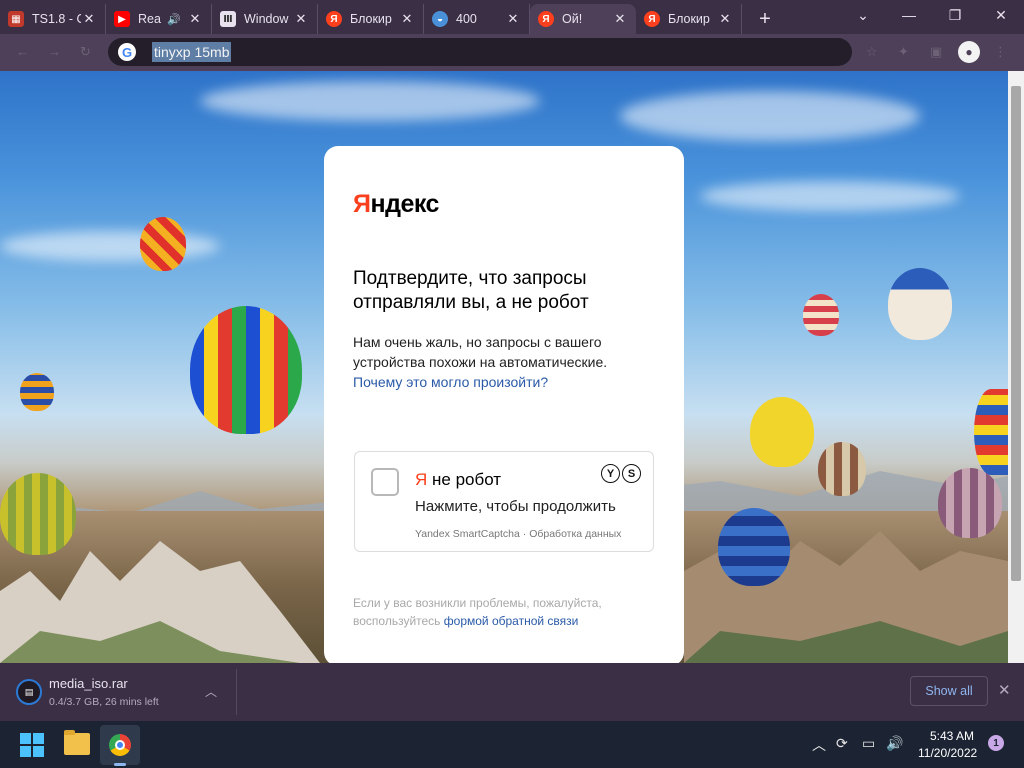 This screenshot has height=768, width=1024. What do you see at coordinates (1001, 15) in the screenshot?
I see `window-close-button: ✕` at bounding box center [1001, 15].